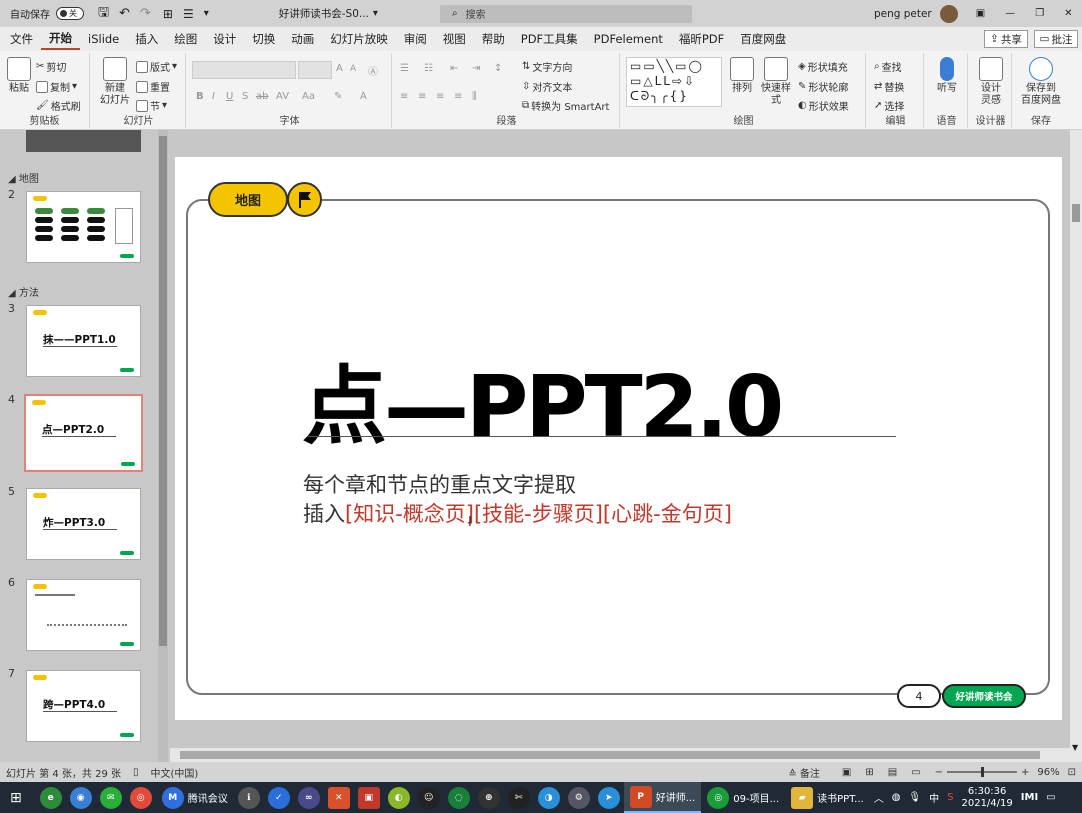 The image size is (1082, 813). Describe the element at coordinates (185, 39) in the screenshot. I see `tab-4: 绘图` at that location.